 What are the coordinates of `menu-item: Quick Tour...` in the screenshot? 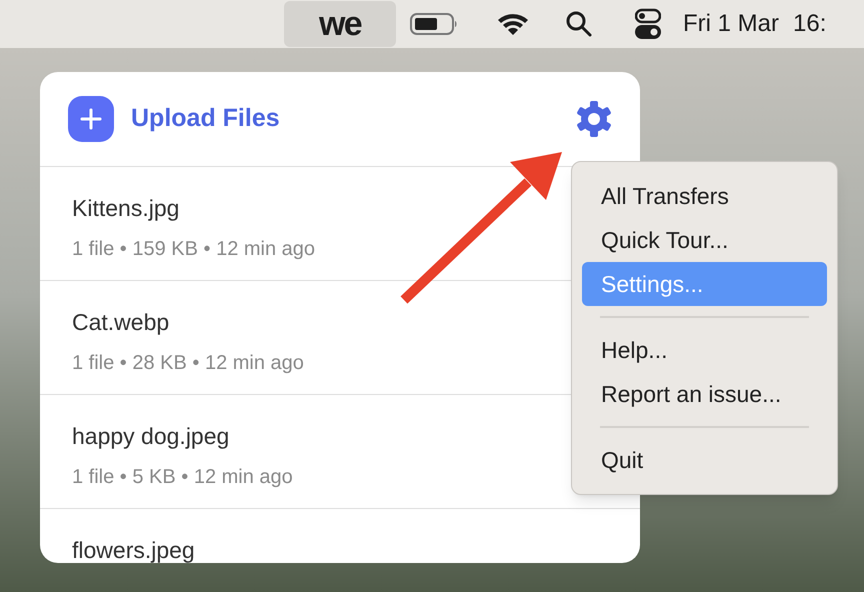 It's located at (704, 240).